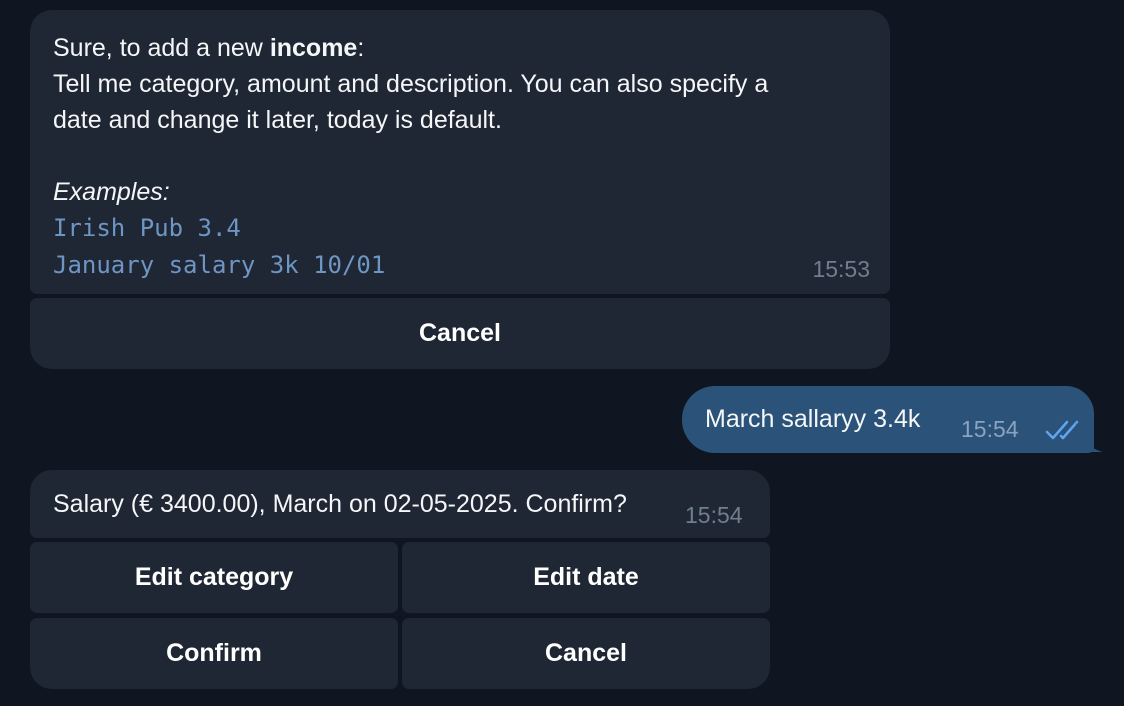 The height and width of the screenshot is (706, 1124). Describe the element at coordinates (463, 48) in the screenshot. I see `intro-line: Sure, to add a new income:` at that location.